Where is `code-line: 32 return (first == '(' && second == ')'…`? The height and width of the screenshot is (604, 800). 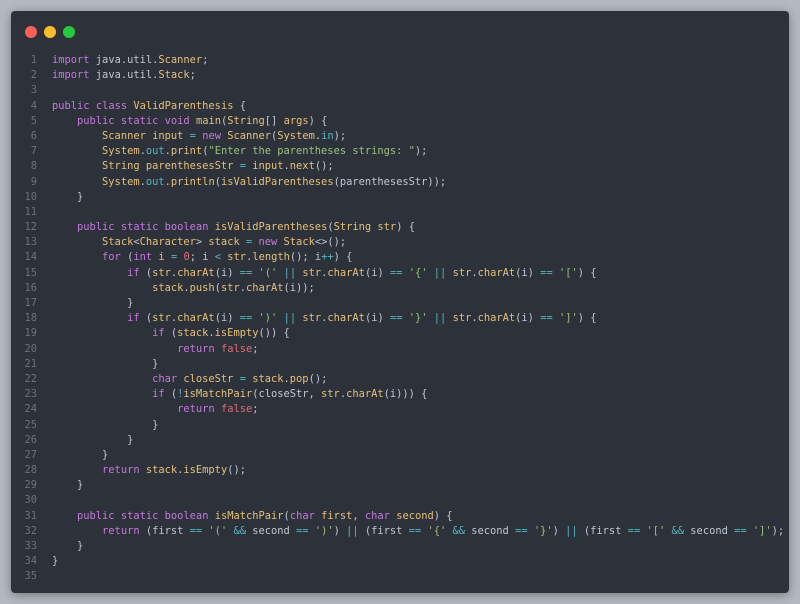
code-line: 32 return (first == '(' && second == ')'… is located at coordinates (400, 531).